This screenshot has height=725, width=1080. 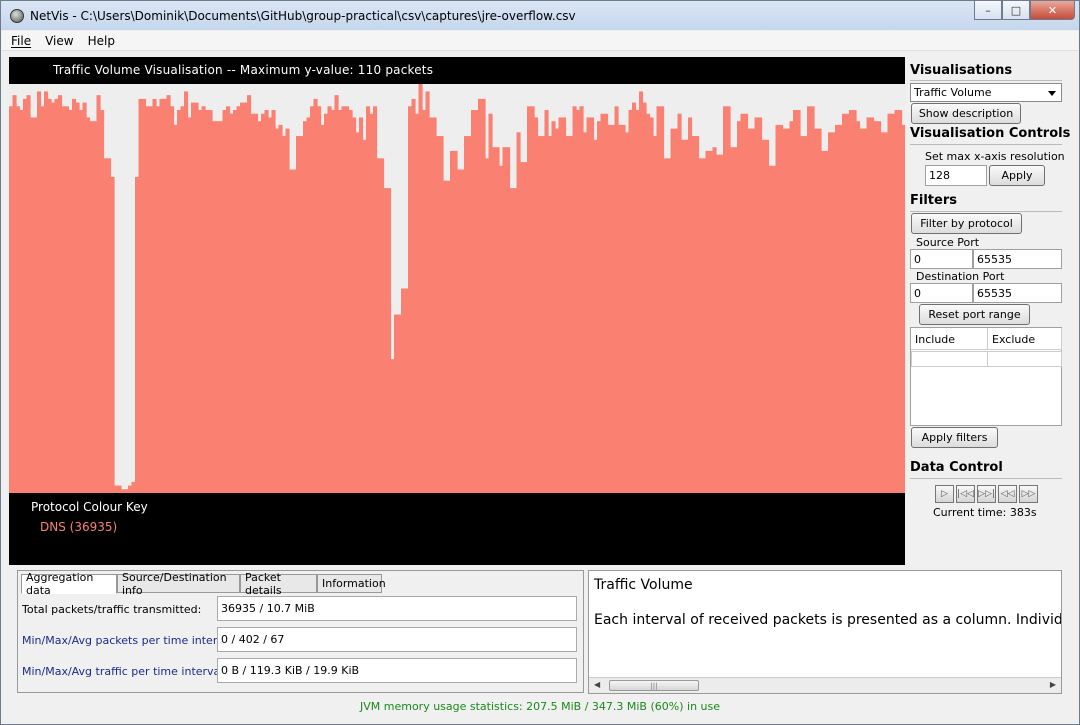 What do you see at coordinates (99, 41) in the screenshot?
I see `menu-help: Help` at bounding box center [99, 41].